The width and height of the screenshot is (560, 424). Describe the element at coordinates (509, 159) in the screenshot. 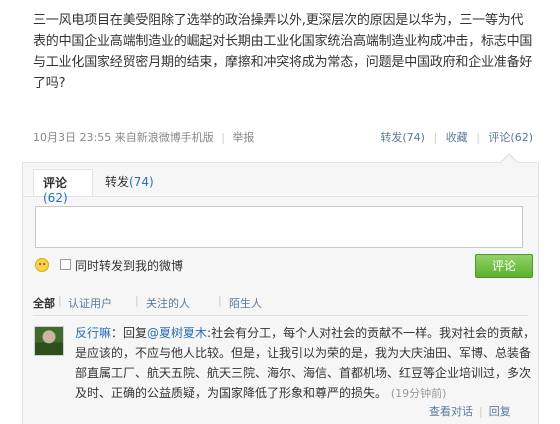

I see `panel-pointer-inner` at that location.